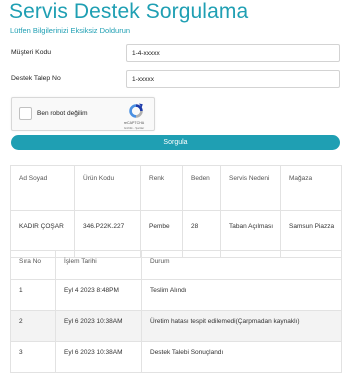 This screenshot has height=373, width=350. What do you see at coordinates (42, 188) in the screenshot?
I see `column-header: Ad Soyad` at bounding box center [42, 188].